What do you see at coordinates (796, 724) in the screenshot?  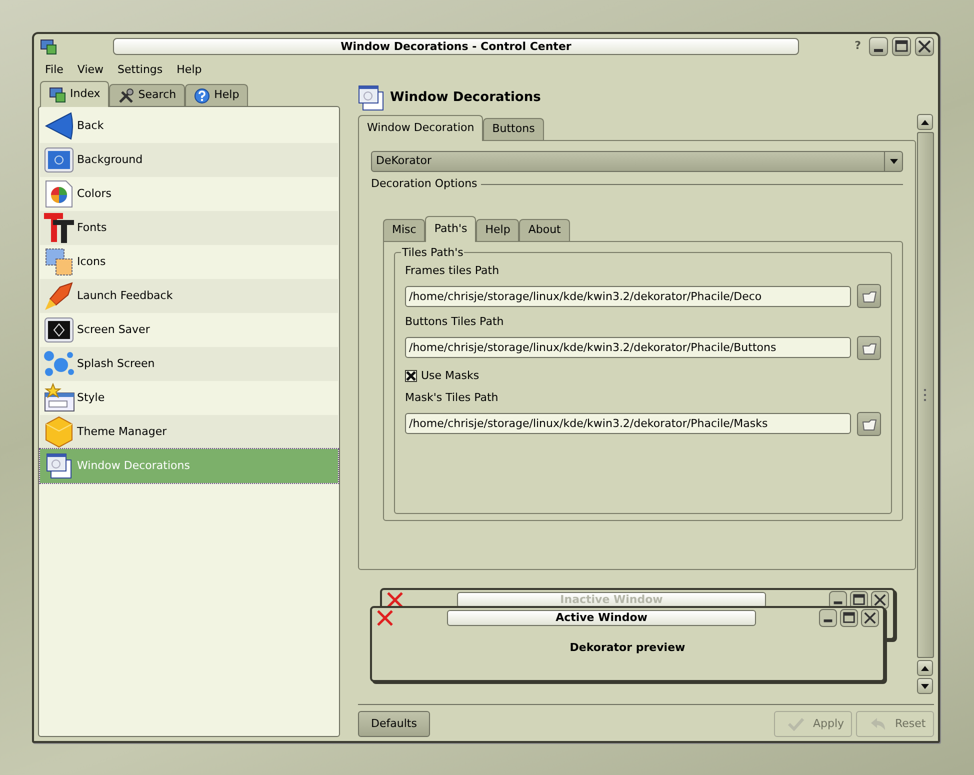 I see `checkmark-icon` at bounding box center [796, 724].